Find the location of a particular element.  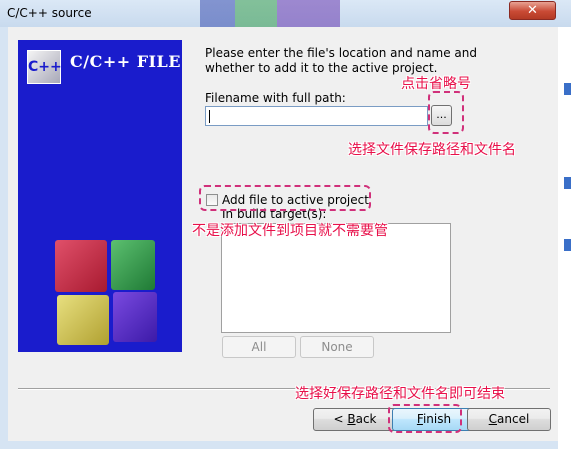

filename-label: Filename with full path: is located at coordinates (275, 98).